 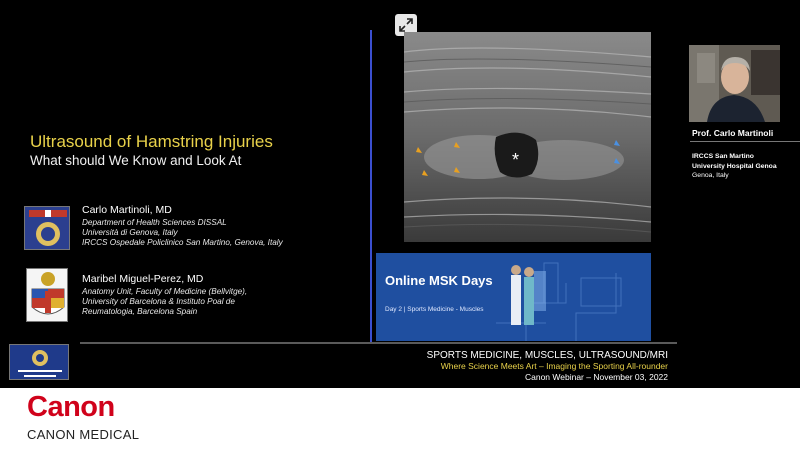 I want to click on promo-subtitle: Day 2 | Sports Medicine - Muscles, so click(x=434, y=309).